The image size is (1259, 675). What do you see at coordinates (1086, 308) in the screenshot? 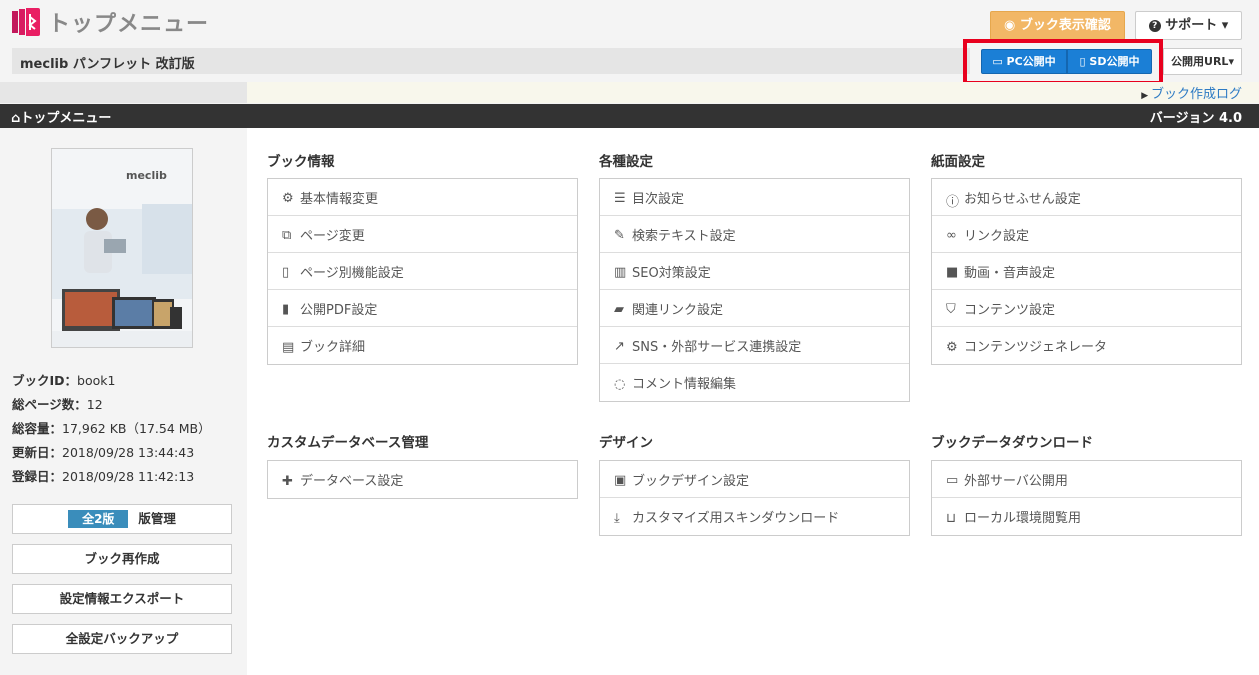
I see `menu-contents: ⛉ コンテンツ設定` at bounding box center [1086, 308].